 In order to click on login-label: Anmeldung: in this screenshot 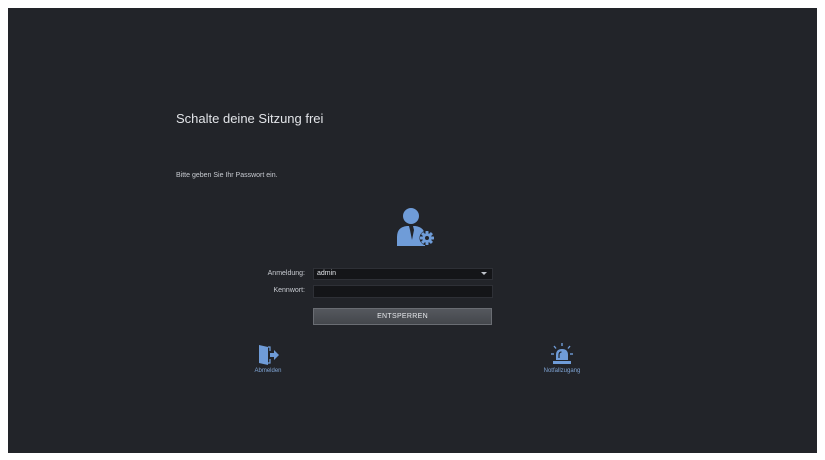, I will do `click(286, 273)`.